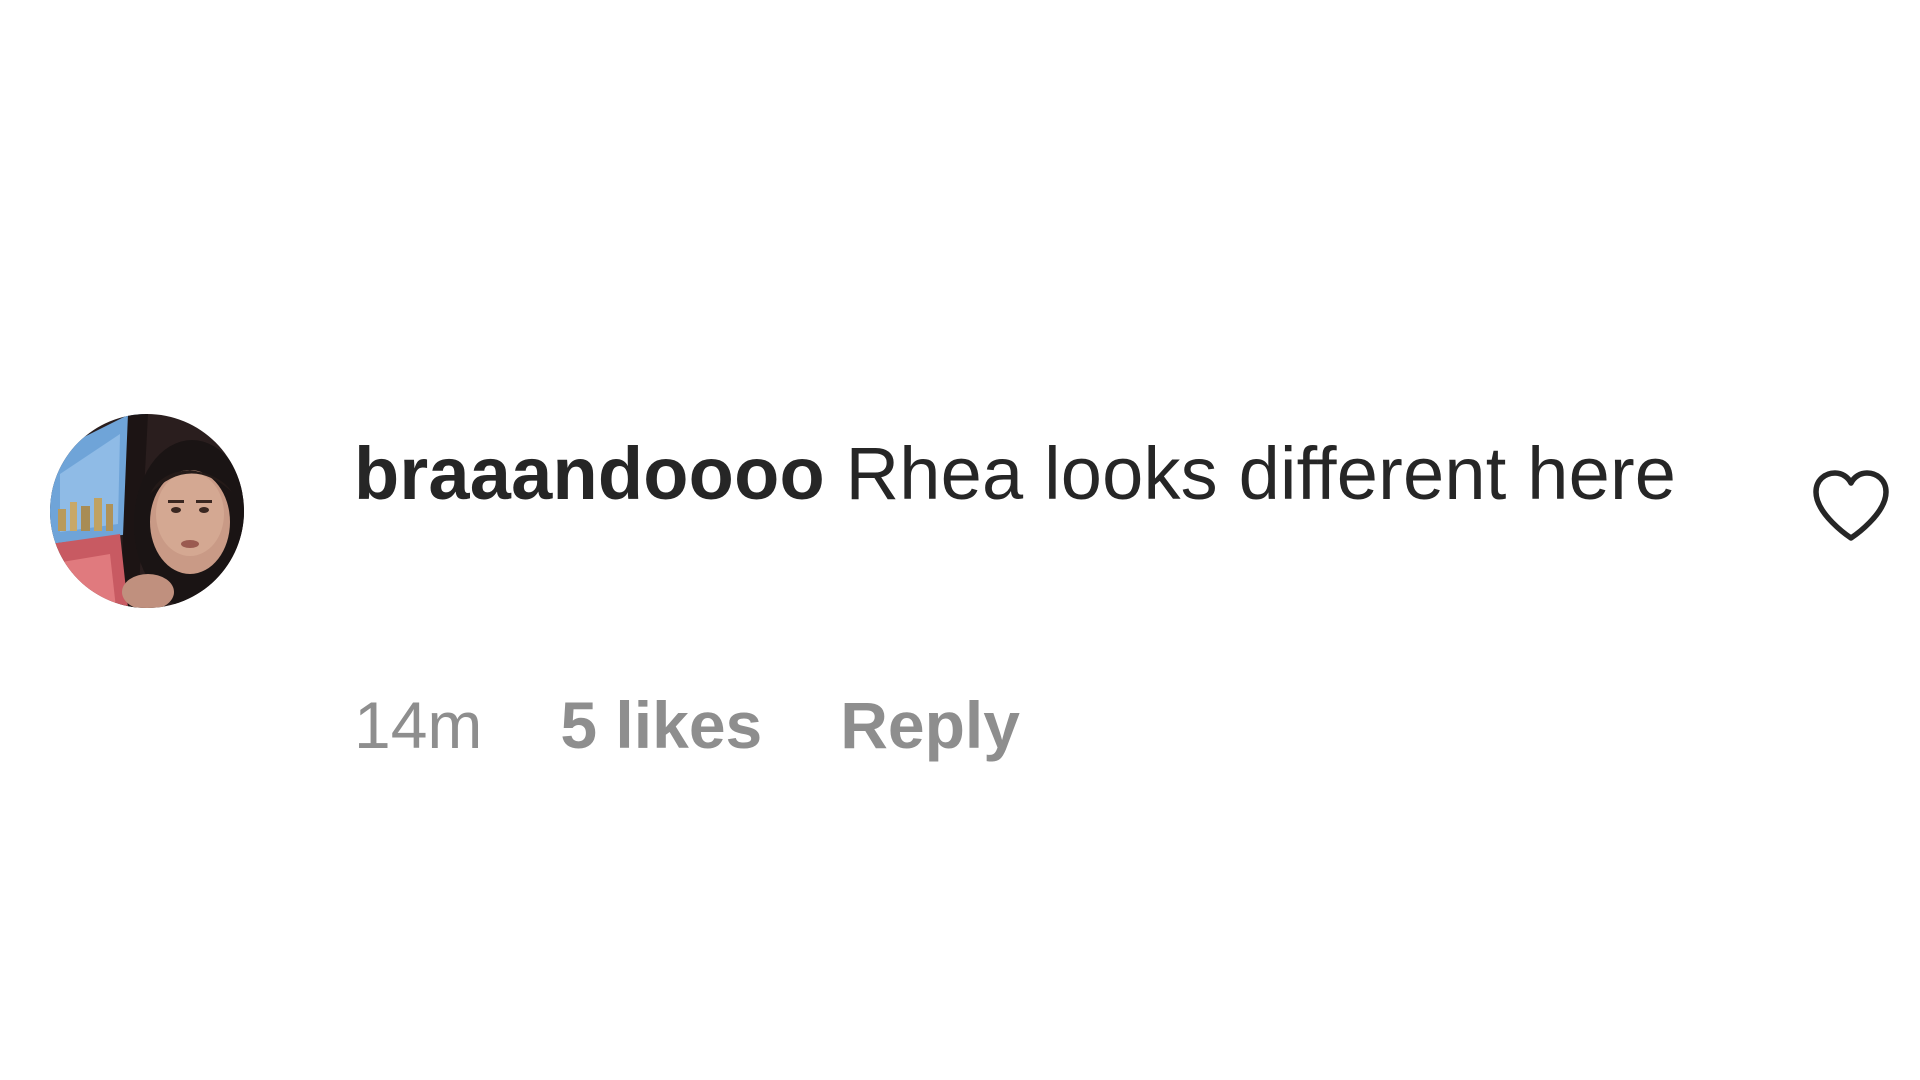 The image size is (1920, 1080). I want to click on comment-meta: 14m 5 likes Reply, so click(687, 725).